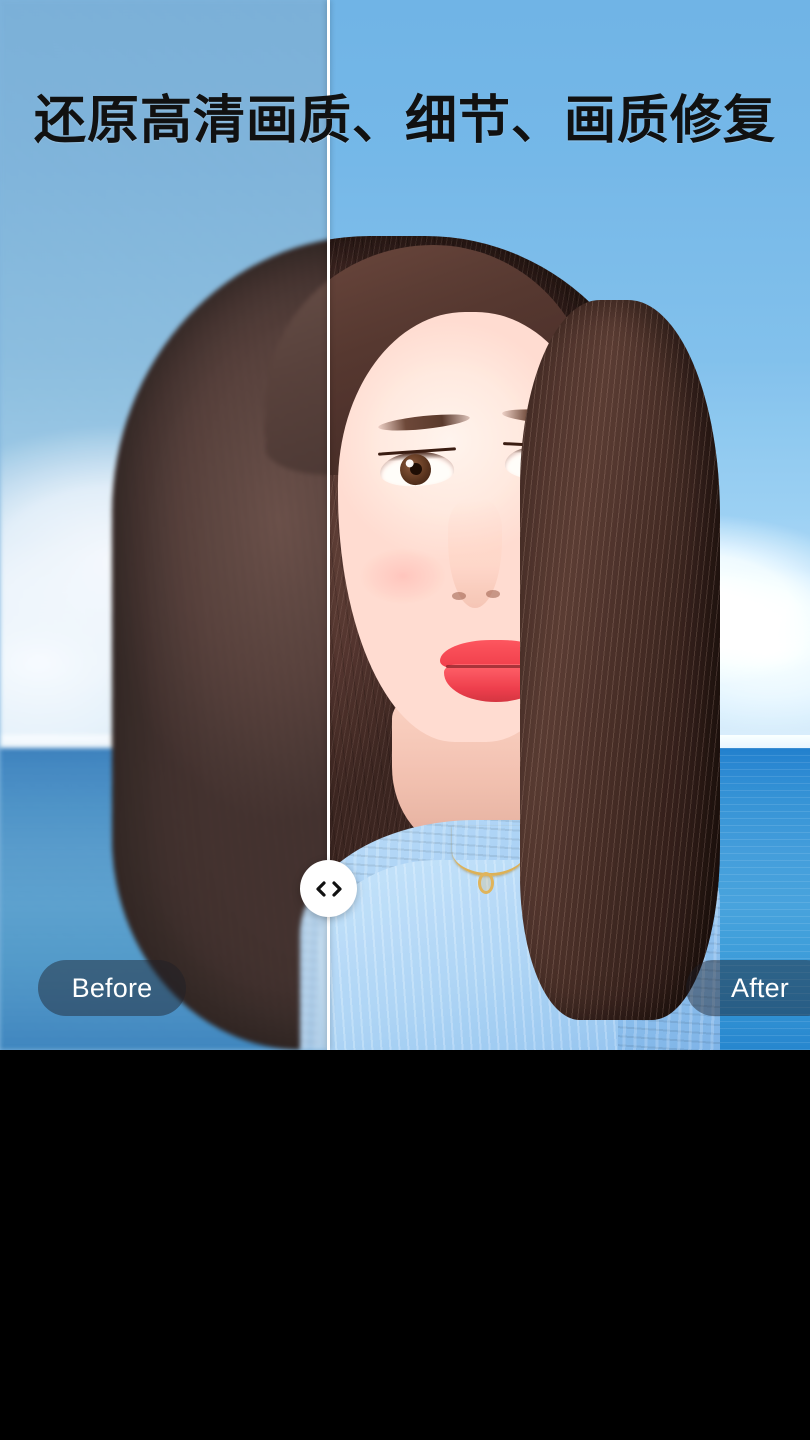 This screenshot has width=810, height=1440. What do you see at coordinates (760, 987) in the screenshot?
I see `after-badge-label: After` at bounding box center [760, 987].